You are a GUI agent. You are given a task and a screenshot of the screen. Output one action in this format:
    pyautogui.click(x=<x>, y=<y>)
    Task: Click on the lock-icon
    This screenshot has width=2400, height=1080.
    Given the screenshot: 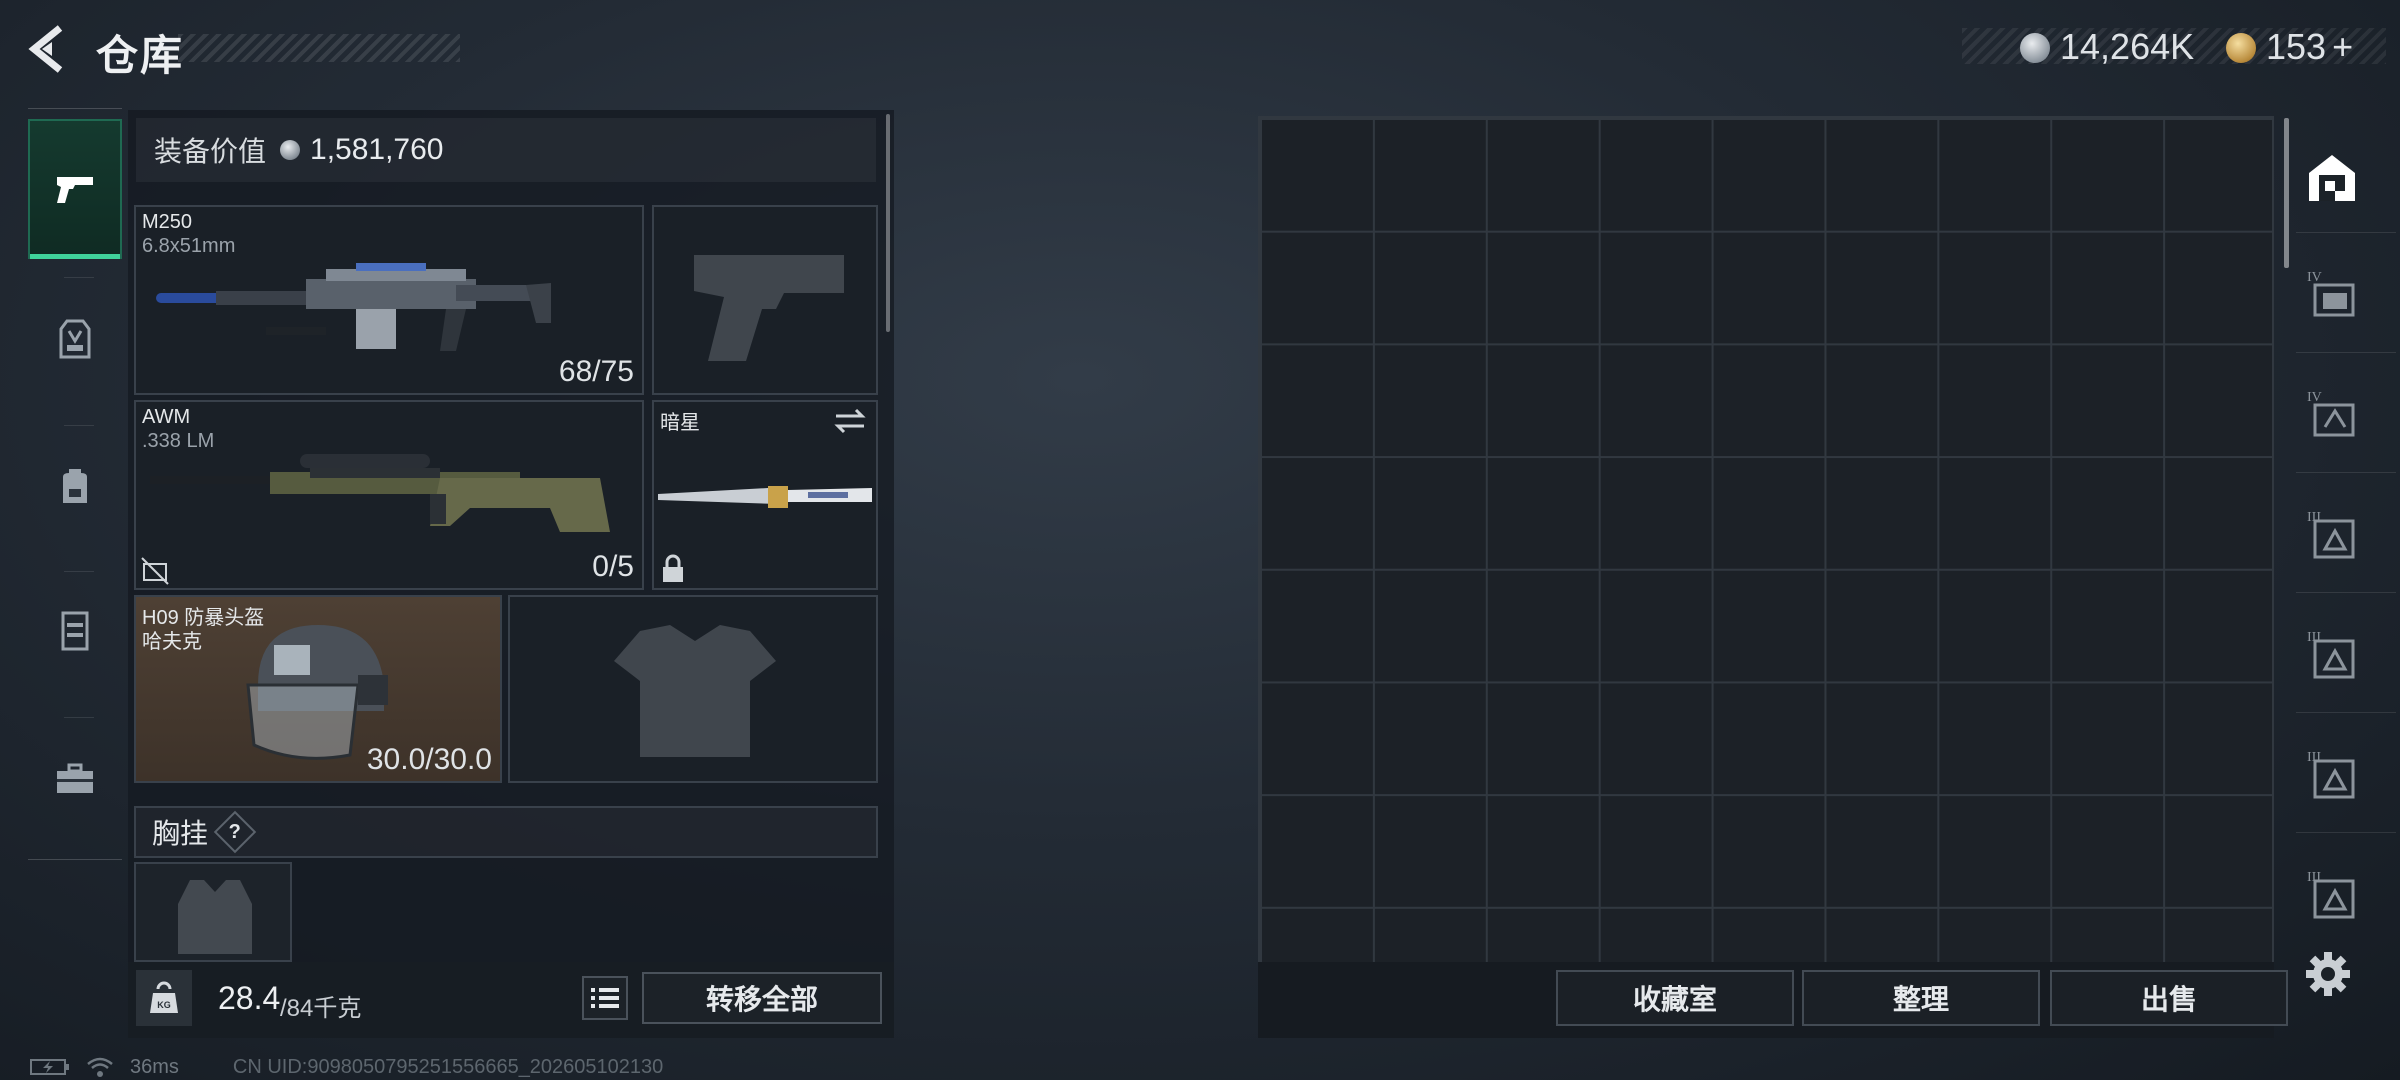 What is the action you would take?
    pyautogui.click(x=673, y=568)
    